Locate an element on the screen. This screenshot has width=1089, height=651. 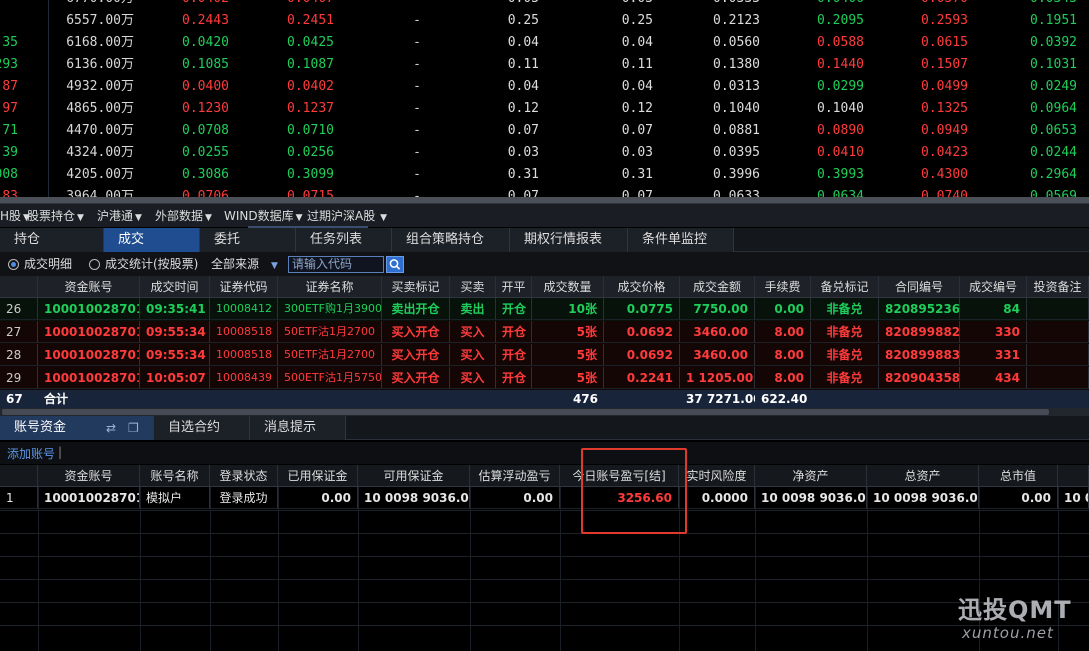
column-header: 总资产 is located at coordinates (923, 476).